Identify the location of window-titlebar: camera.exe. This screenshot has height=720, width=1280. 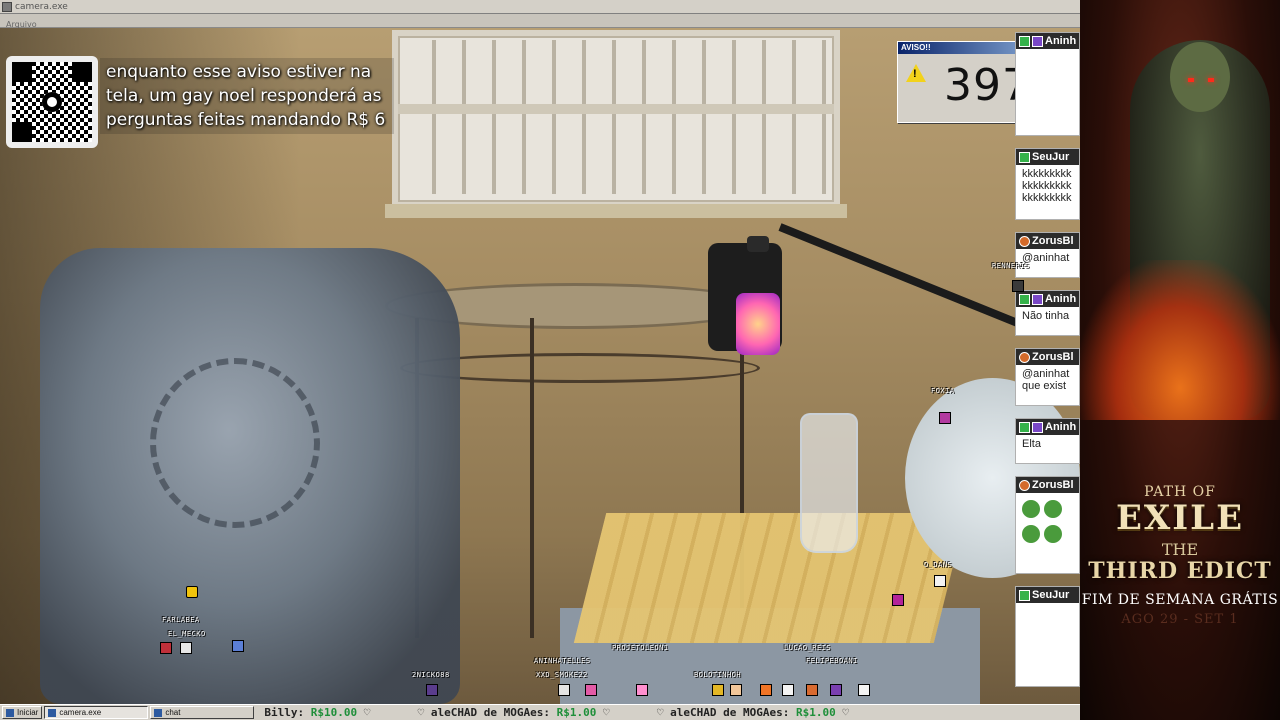
(540, 7).